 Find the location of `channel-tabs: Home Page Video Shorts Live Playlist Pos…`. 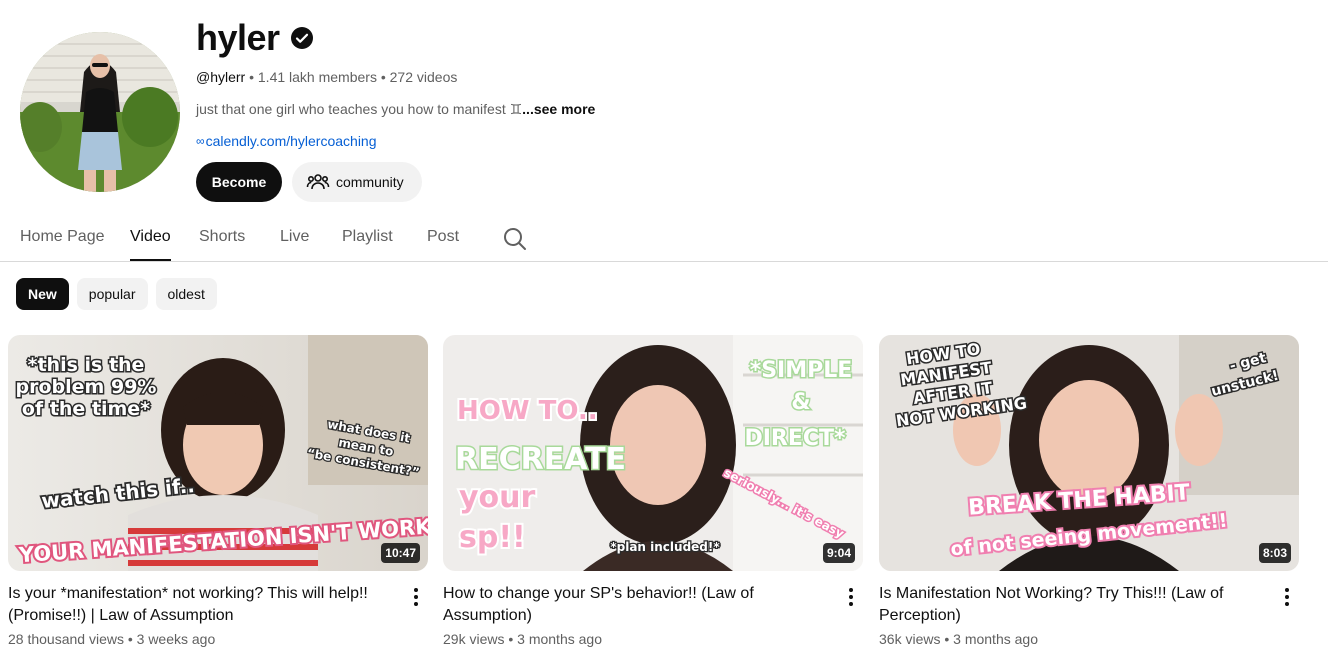

channel-tabs: Home Page Video Shorts Live Playlist Pos… is located at coordinates (664, 239).